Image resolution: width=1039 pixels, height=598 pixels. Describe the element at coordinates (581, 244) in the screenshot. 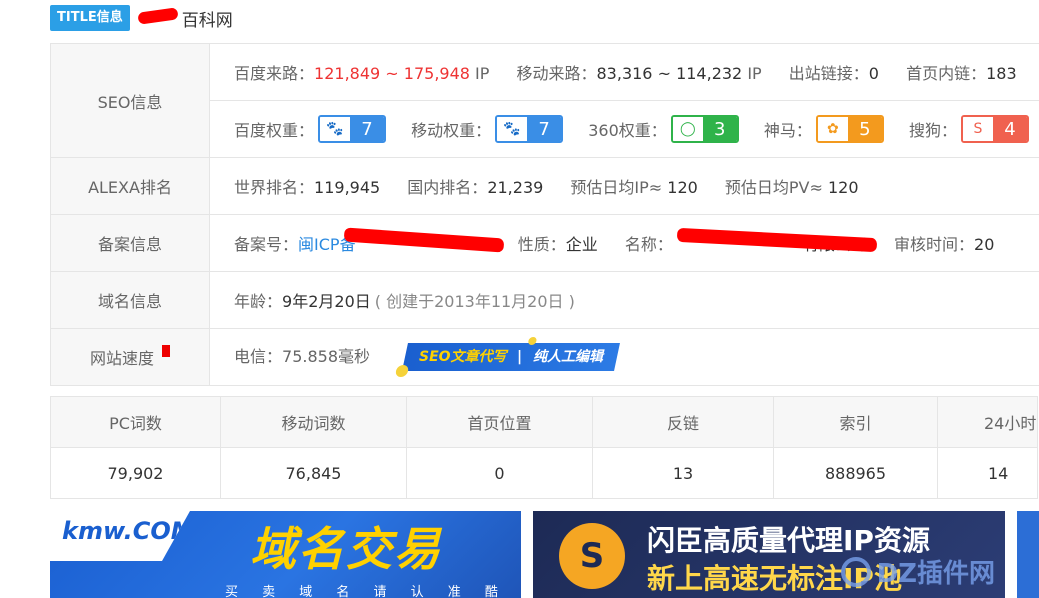

I see `beian-nature-value: 企业` at that location.